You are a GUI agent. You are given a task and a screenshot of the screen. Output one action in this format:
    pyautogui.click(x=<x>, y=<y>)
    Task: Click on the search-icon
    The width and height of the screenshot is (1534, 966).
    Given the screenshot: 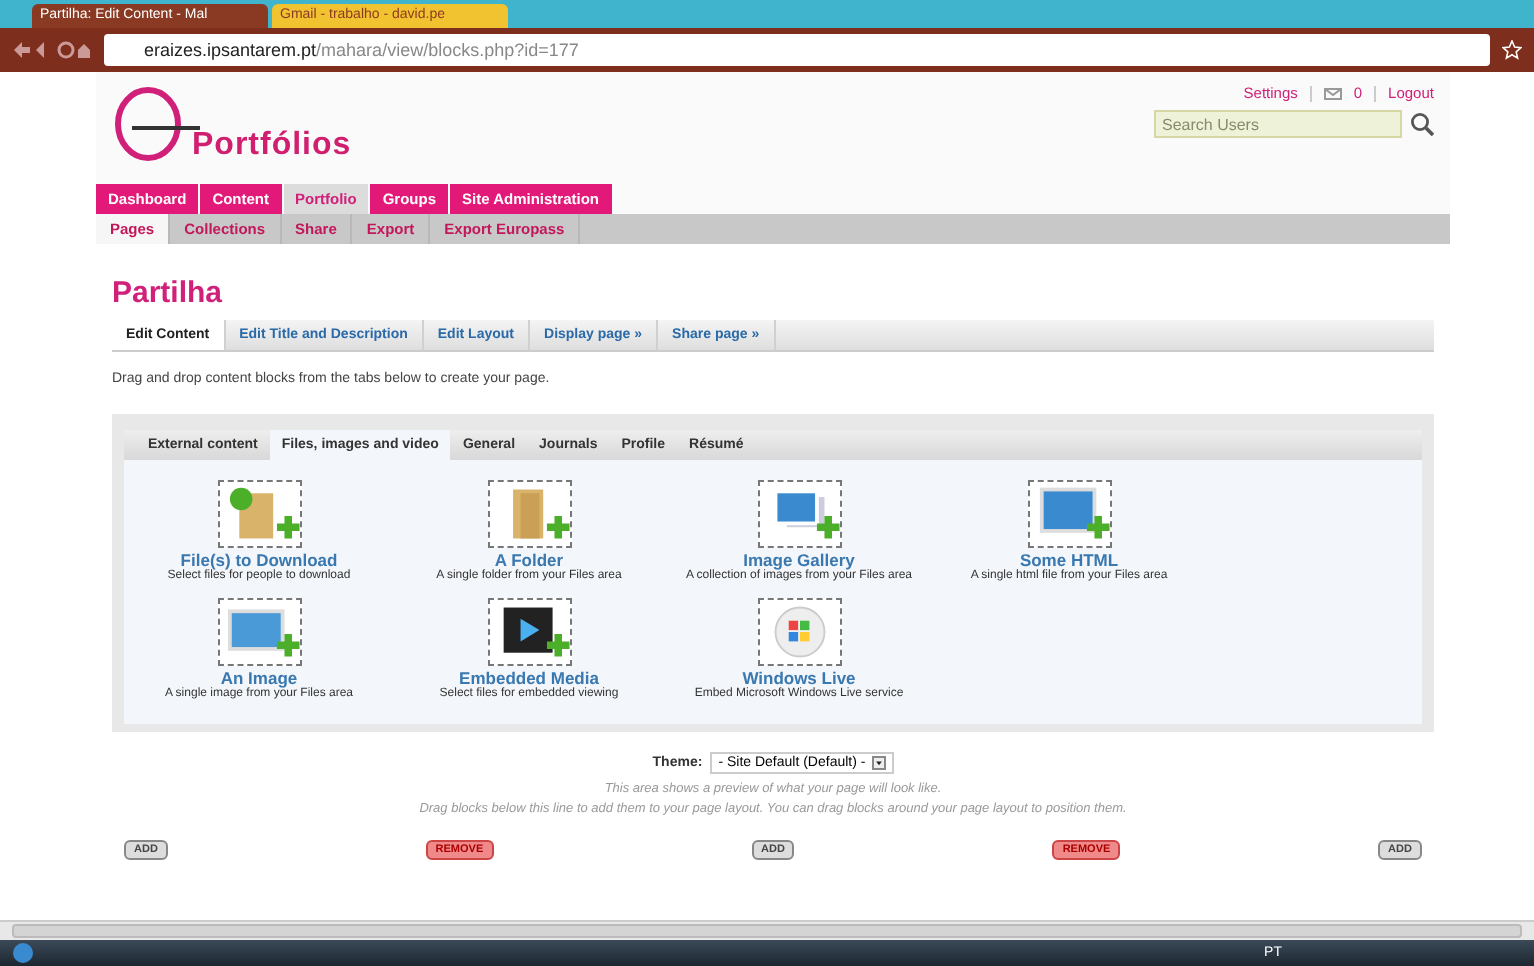 What is the action you would take?
    pyautogui.click(x=1422, y=124)
    